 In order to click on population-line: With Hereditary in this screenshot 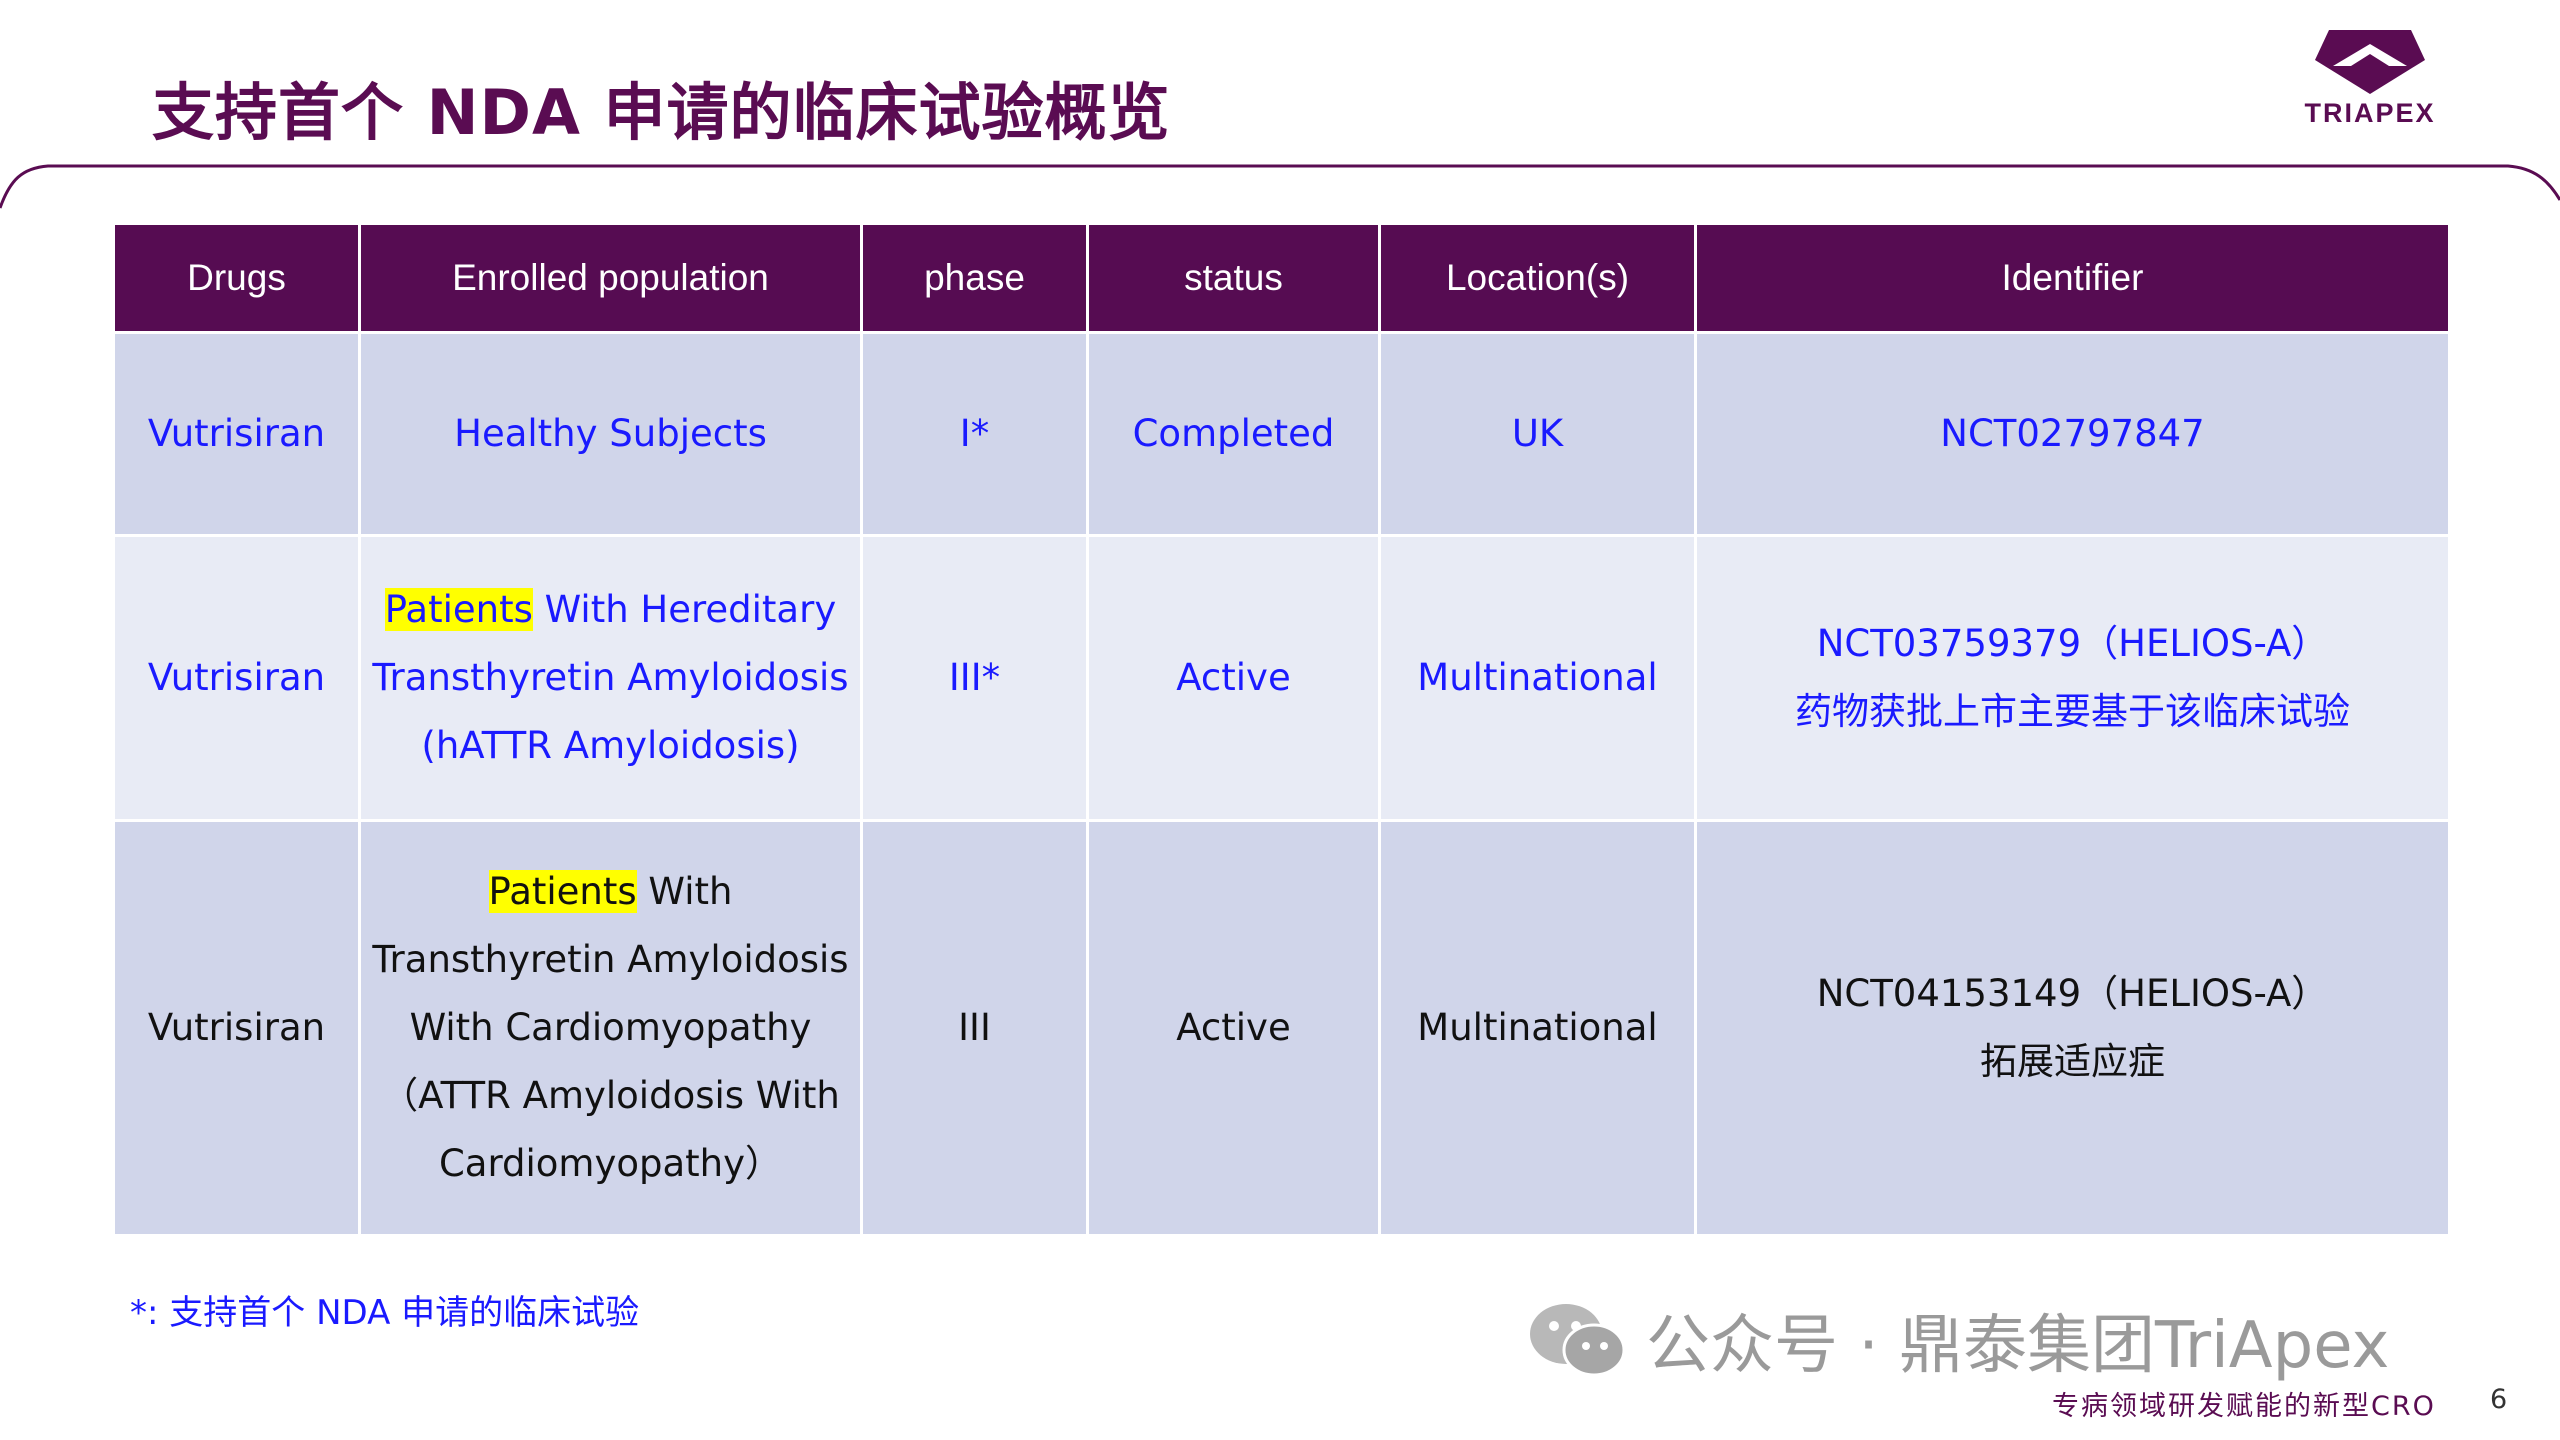, I will do `click(684, 609)`.